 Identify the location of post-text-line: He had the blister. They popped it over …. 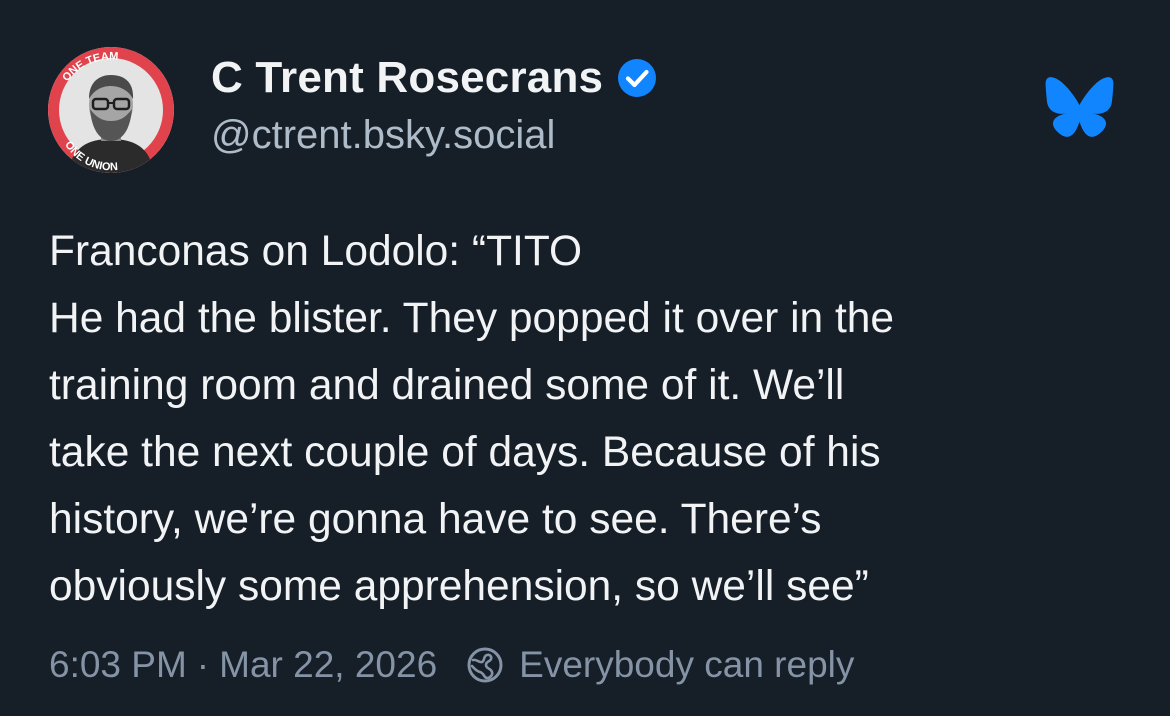
(472, 318).